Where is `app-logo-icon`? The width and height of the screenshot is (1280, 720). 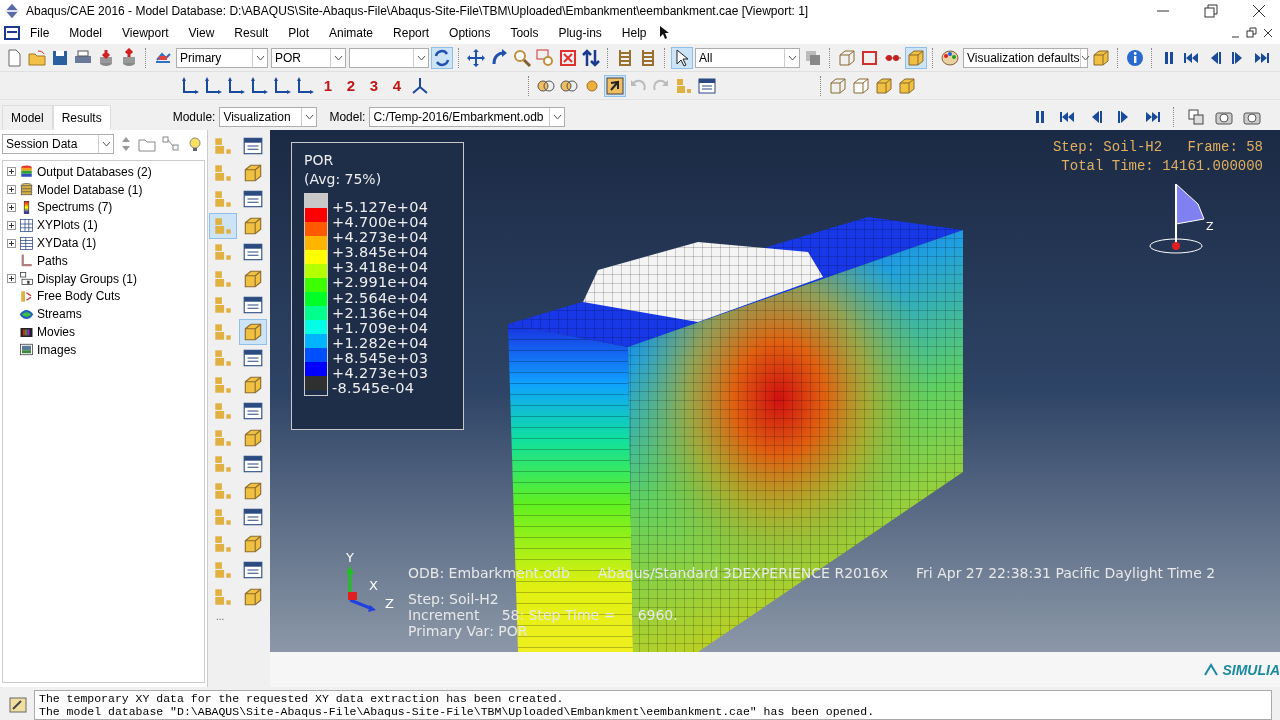
app-logo-icon is located at coordinates (12, 11).